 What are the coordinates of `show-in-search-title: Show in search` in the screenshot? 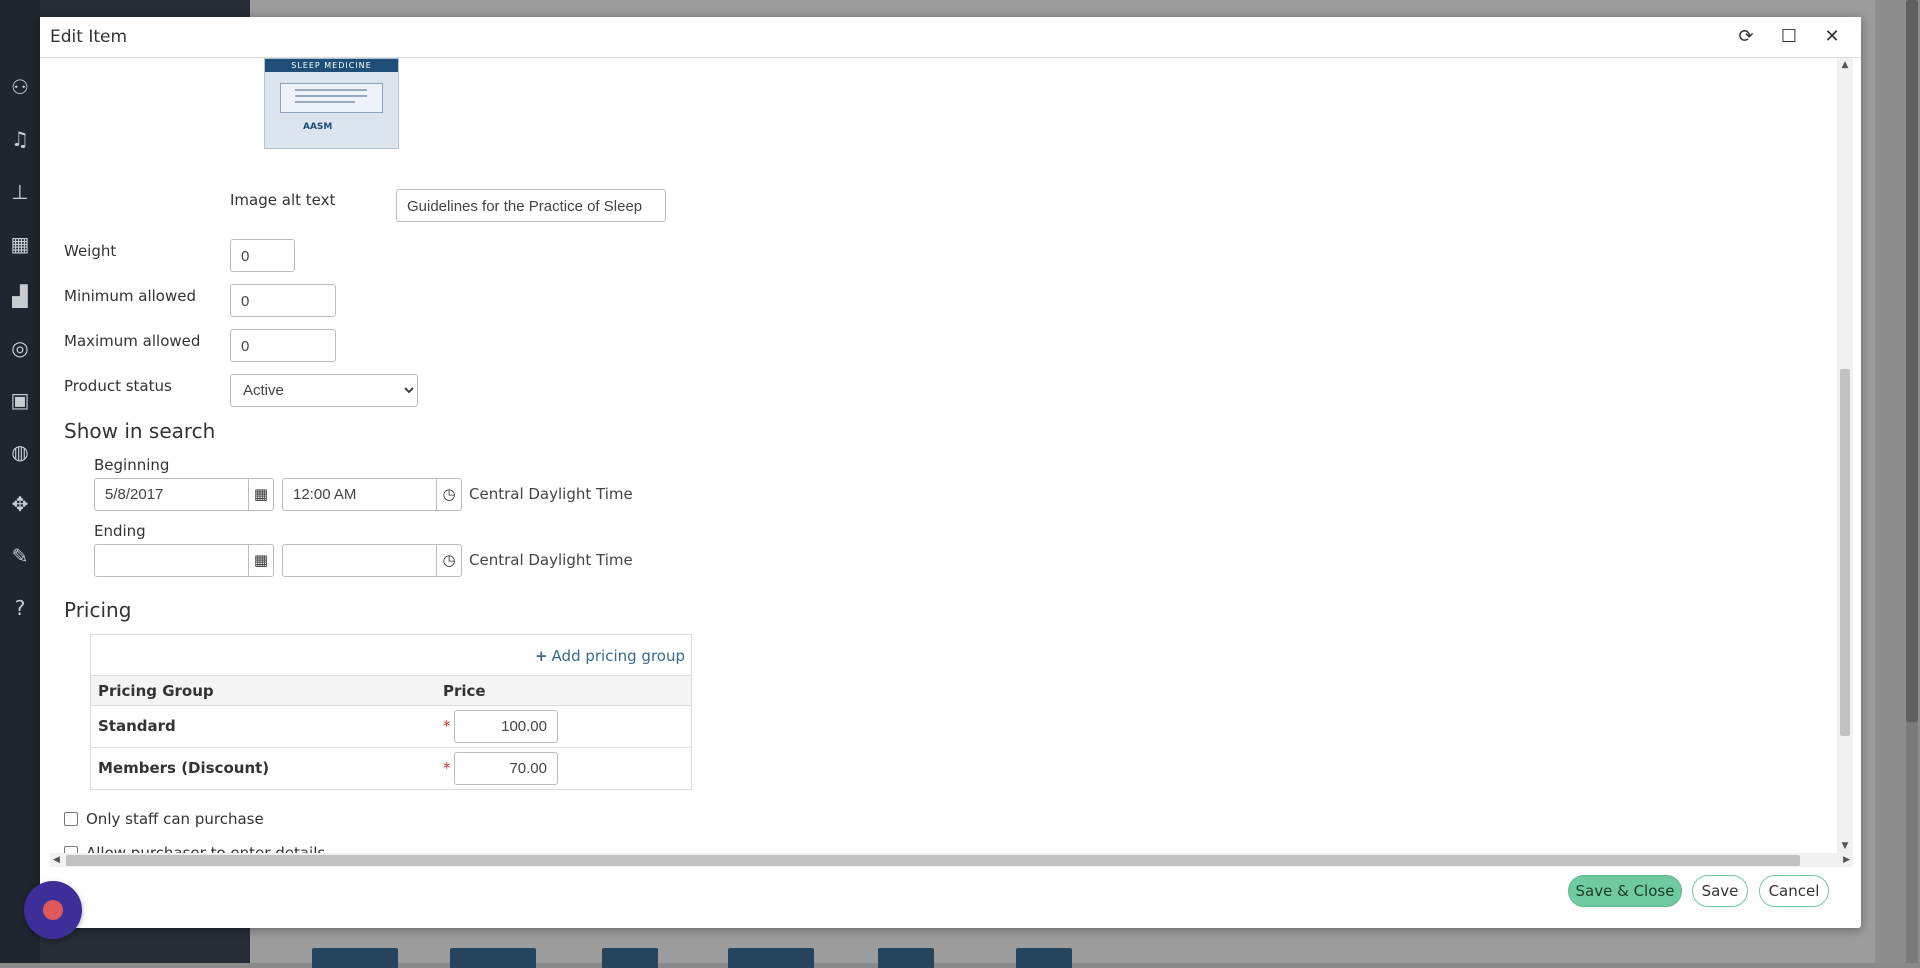 It's located at (140, 431).